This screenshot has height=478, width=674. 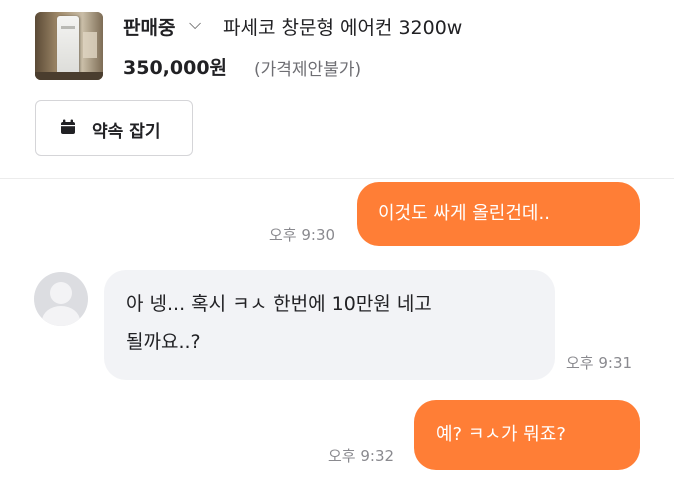 What do you see at coordinates (343, 28) in the screenshot?
I see `listing-title: 파세코 창문형 에어컨 3200w` at bounding box center [343, 28].